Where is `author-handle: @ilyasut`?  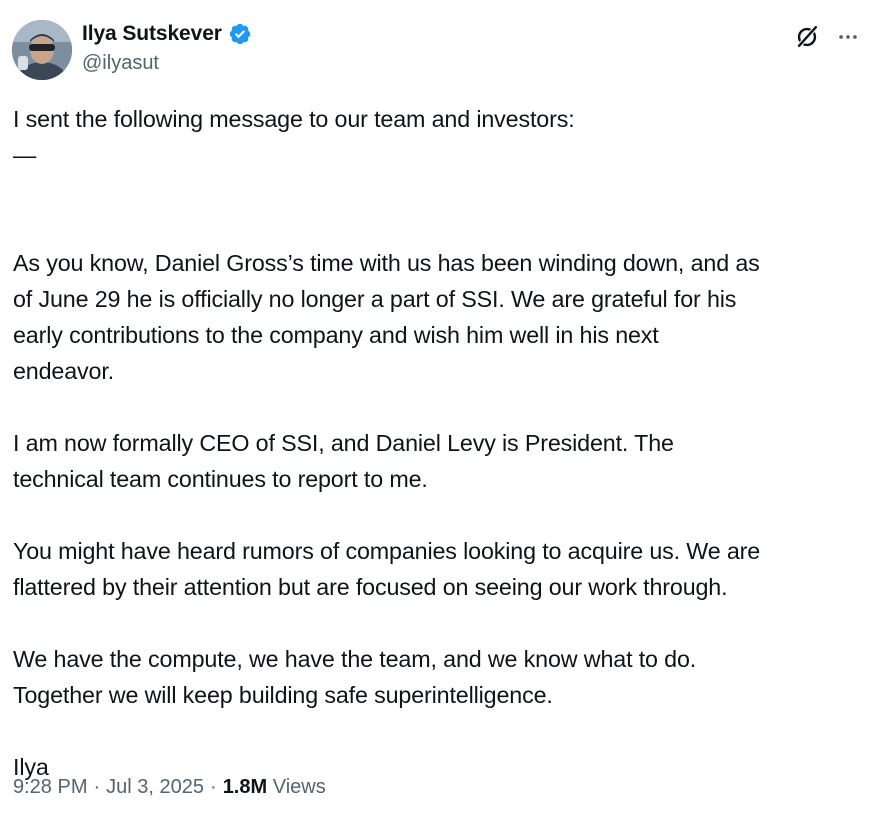 author-handle: @ilyasut is located at coordinates (120, 63).